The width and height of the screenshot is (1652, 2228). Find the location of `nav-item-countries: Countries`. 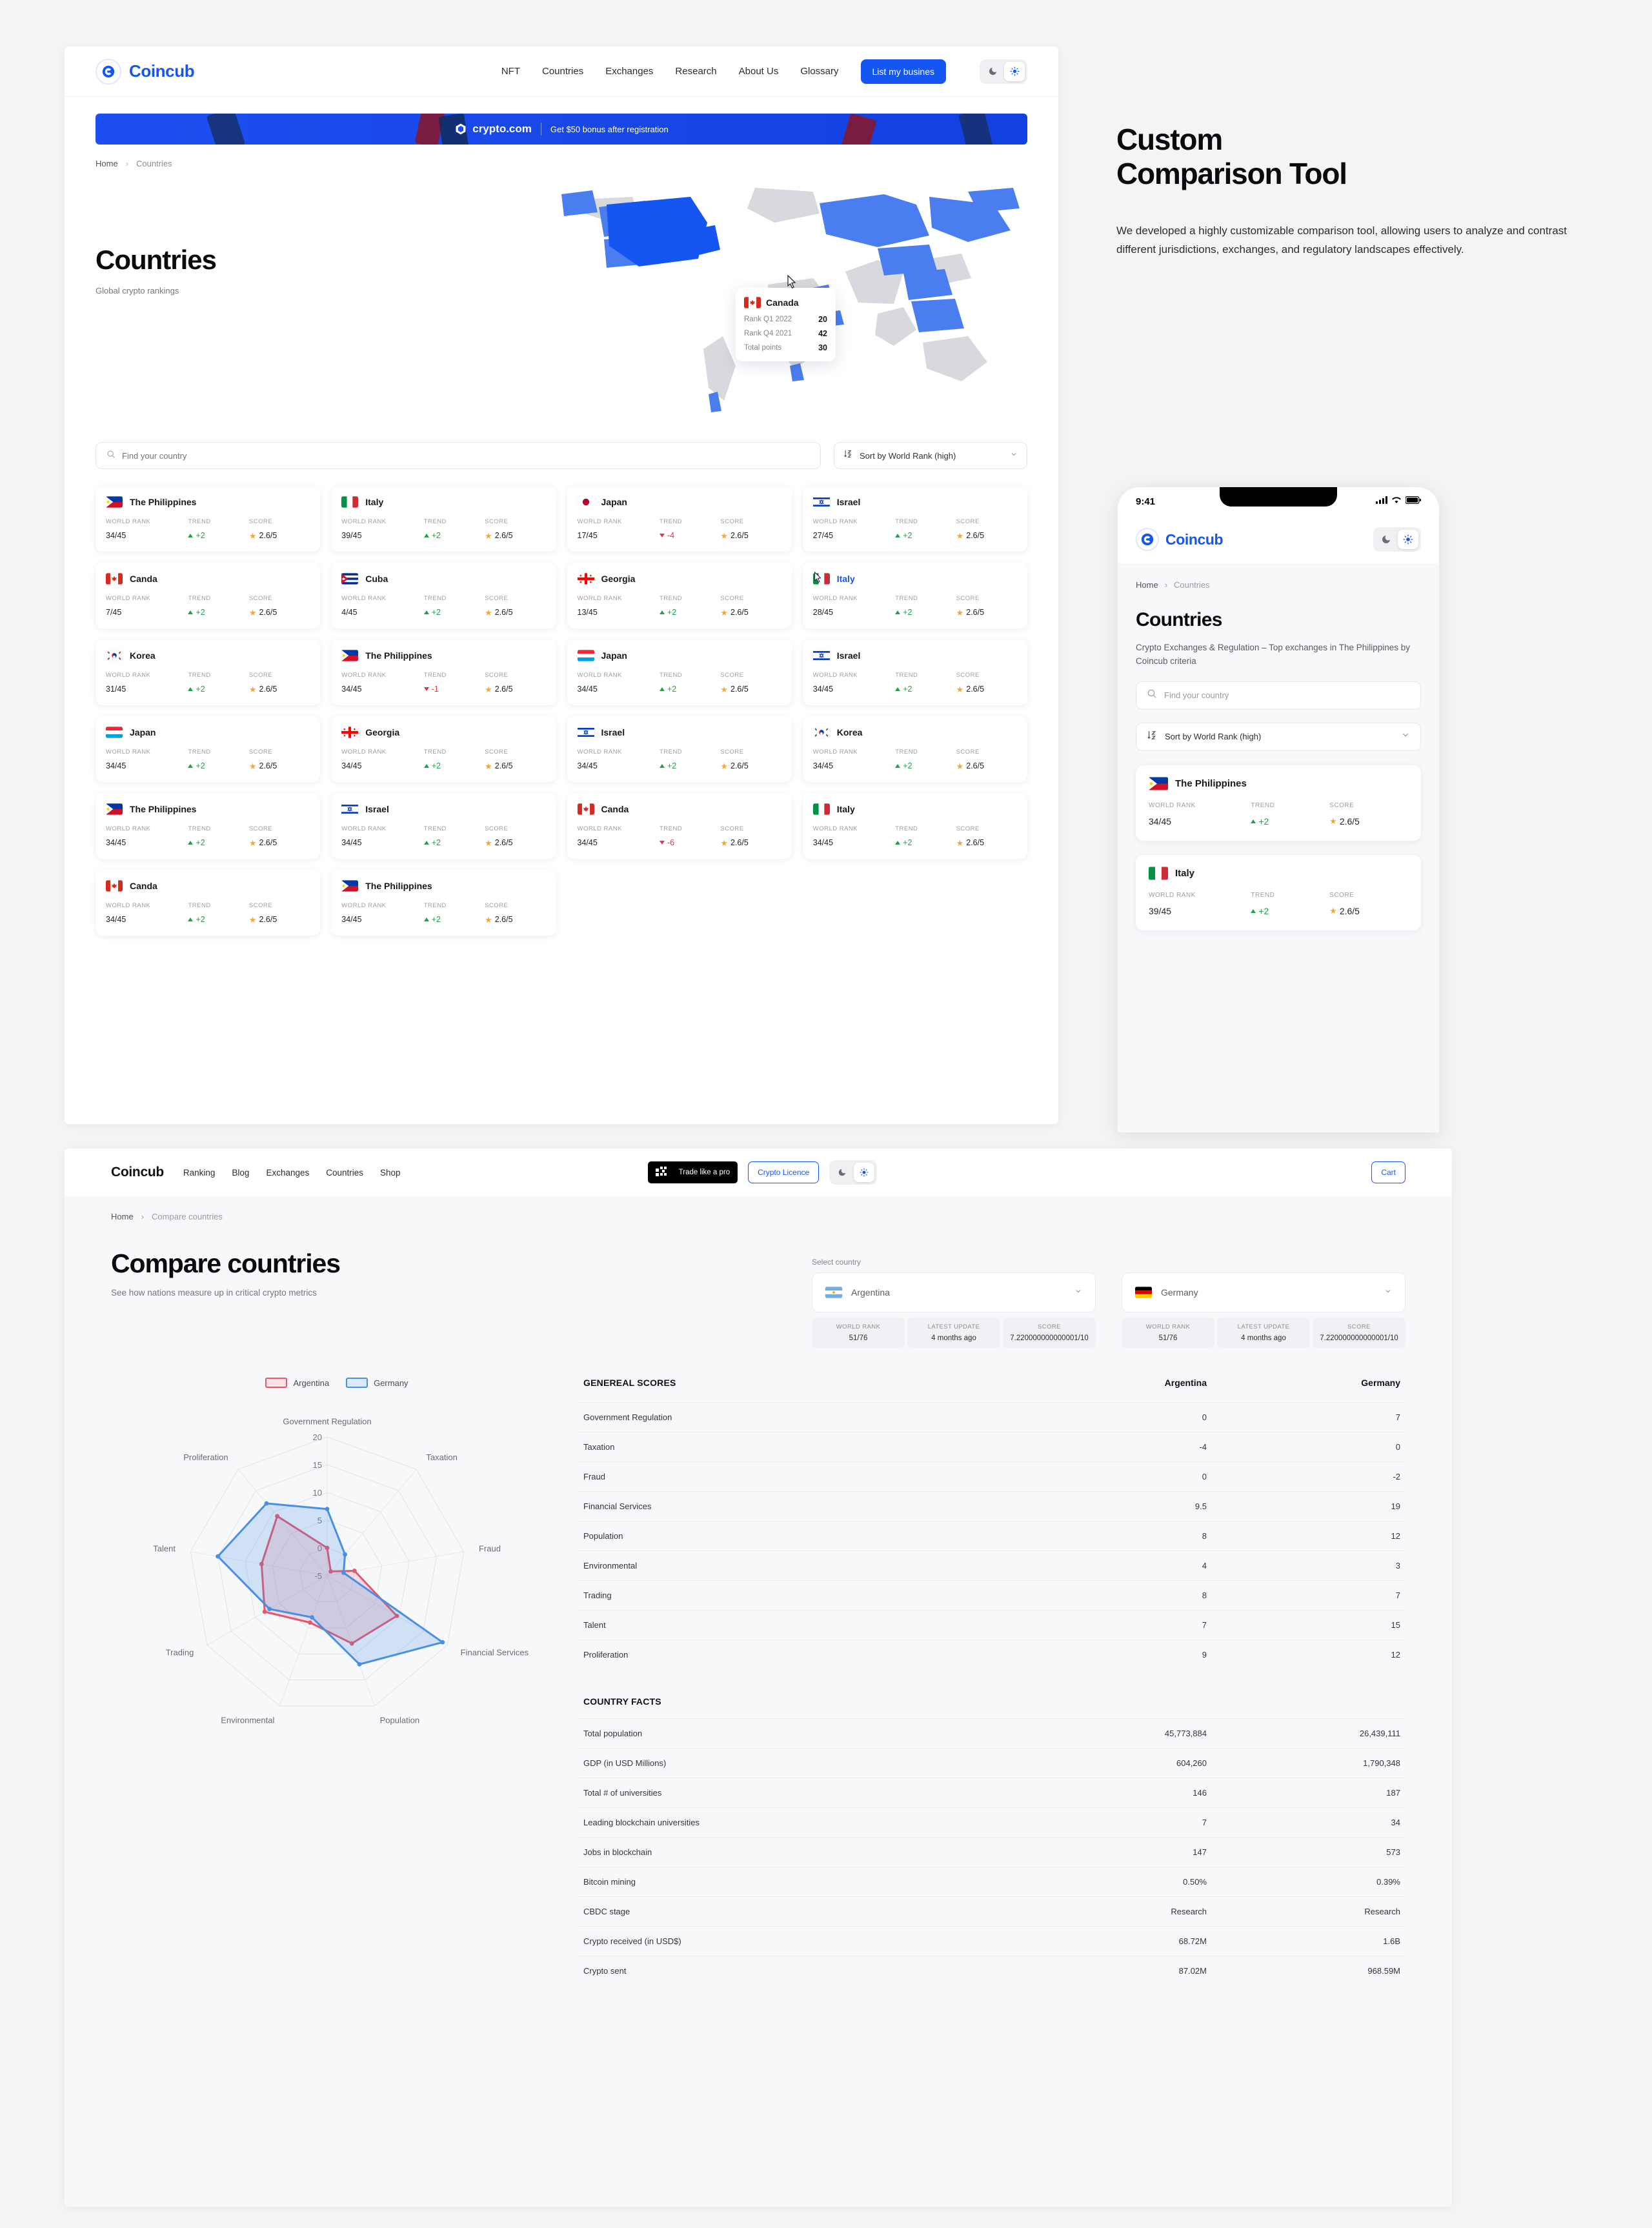

nav-item-countries: Countries is located at coordinates (562, 71).